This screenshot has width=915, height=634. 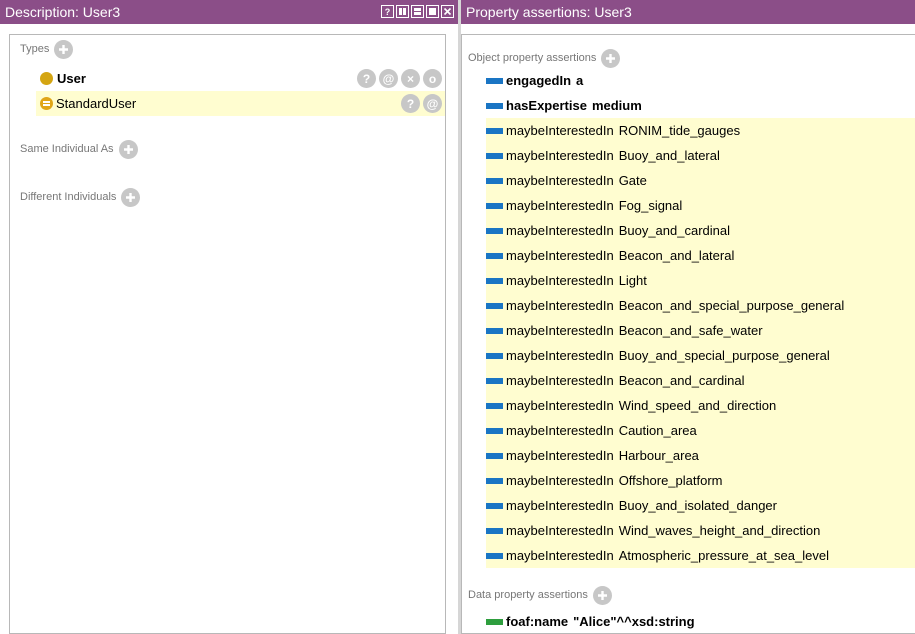 I want to click on object-assertion-row: engagedIn a, so click(x=700, y=80).